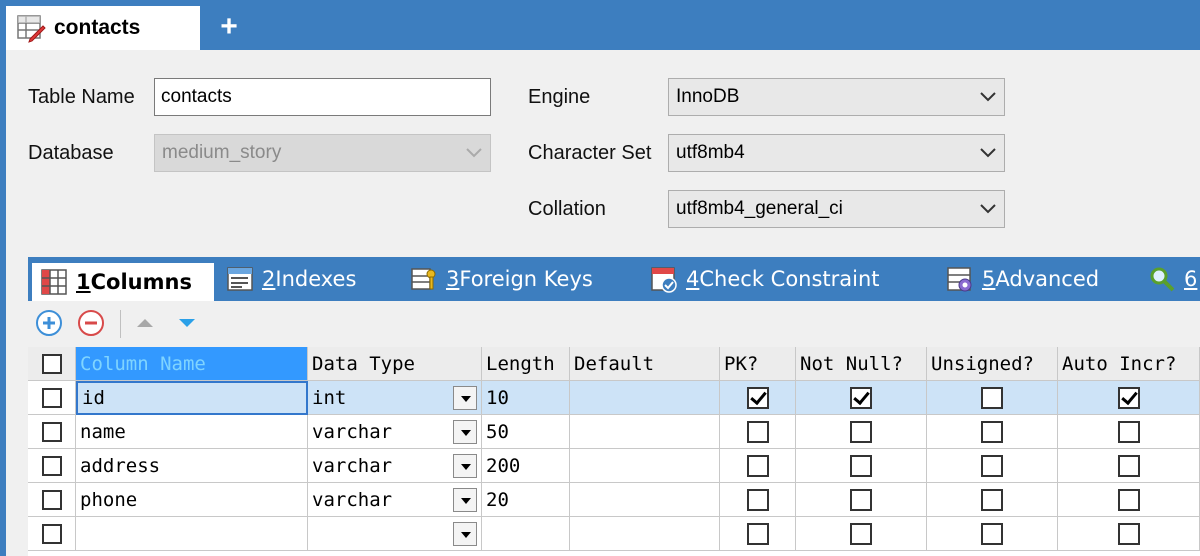  What do you see at coordinates (316, 279) in the screenshot?
I see `tab-indexes-label: Indexes` at bounding box center [316, 279].